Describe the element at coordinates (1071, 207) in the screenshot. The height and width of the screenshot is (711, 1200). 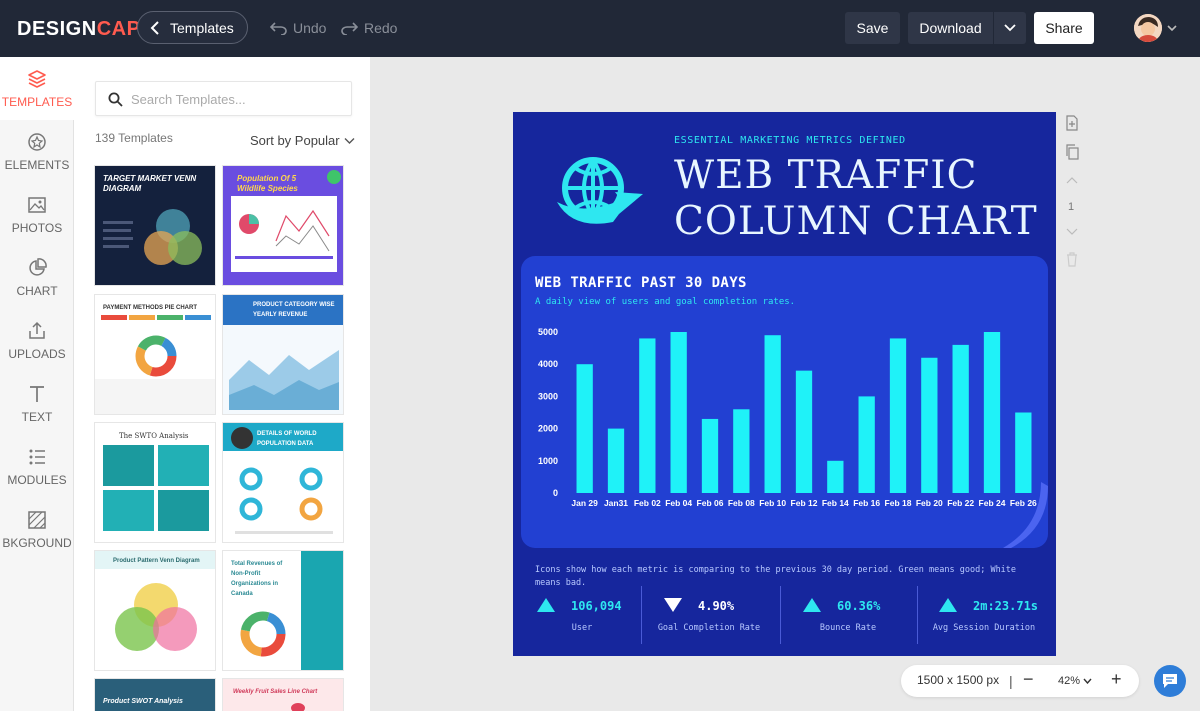
I see `page-number: 1` at that location.